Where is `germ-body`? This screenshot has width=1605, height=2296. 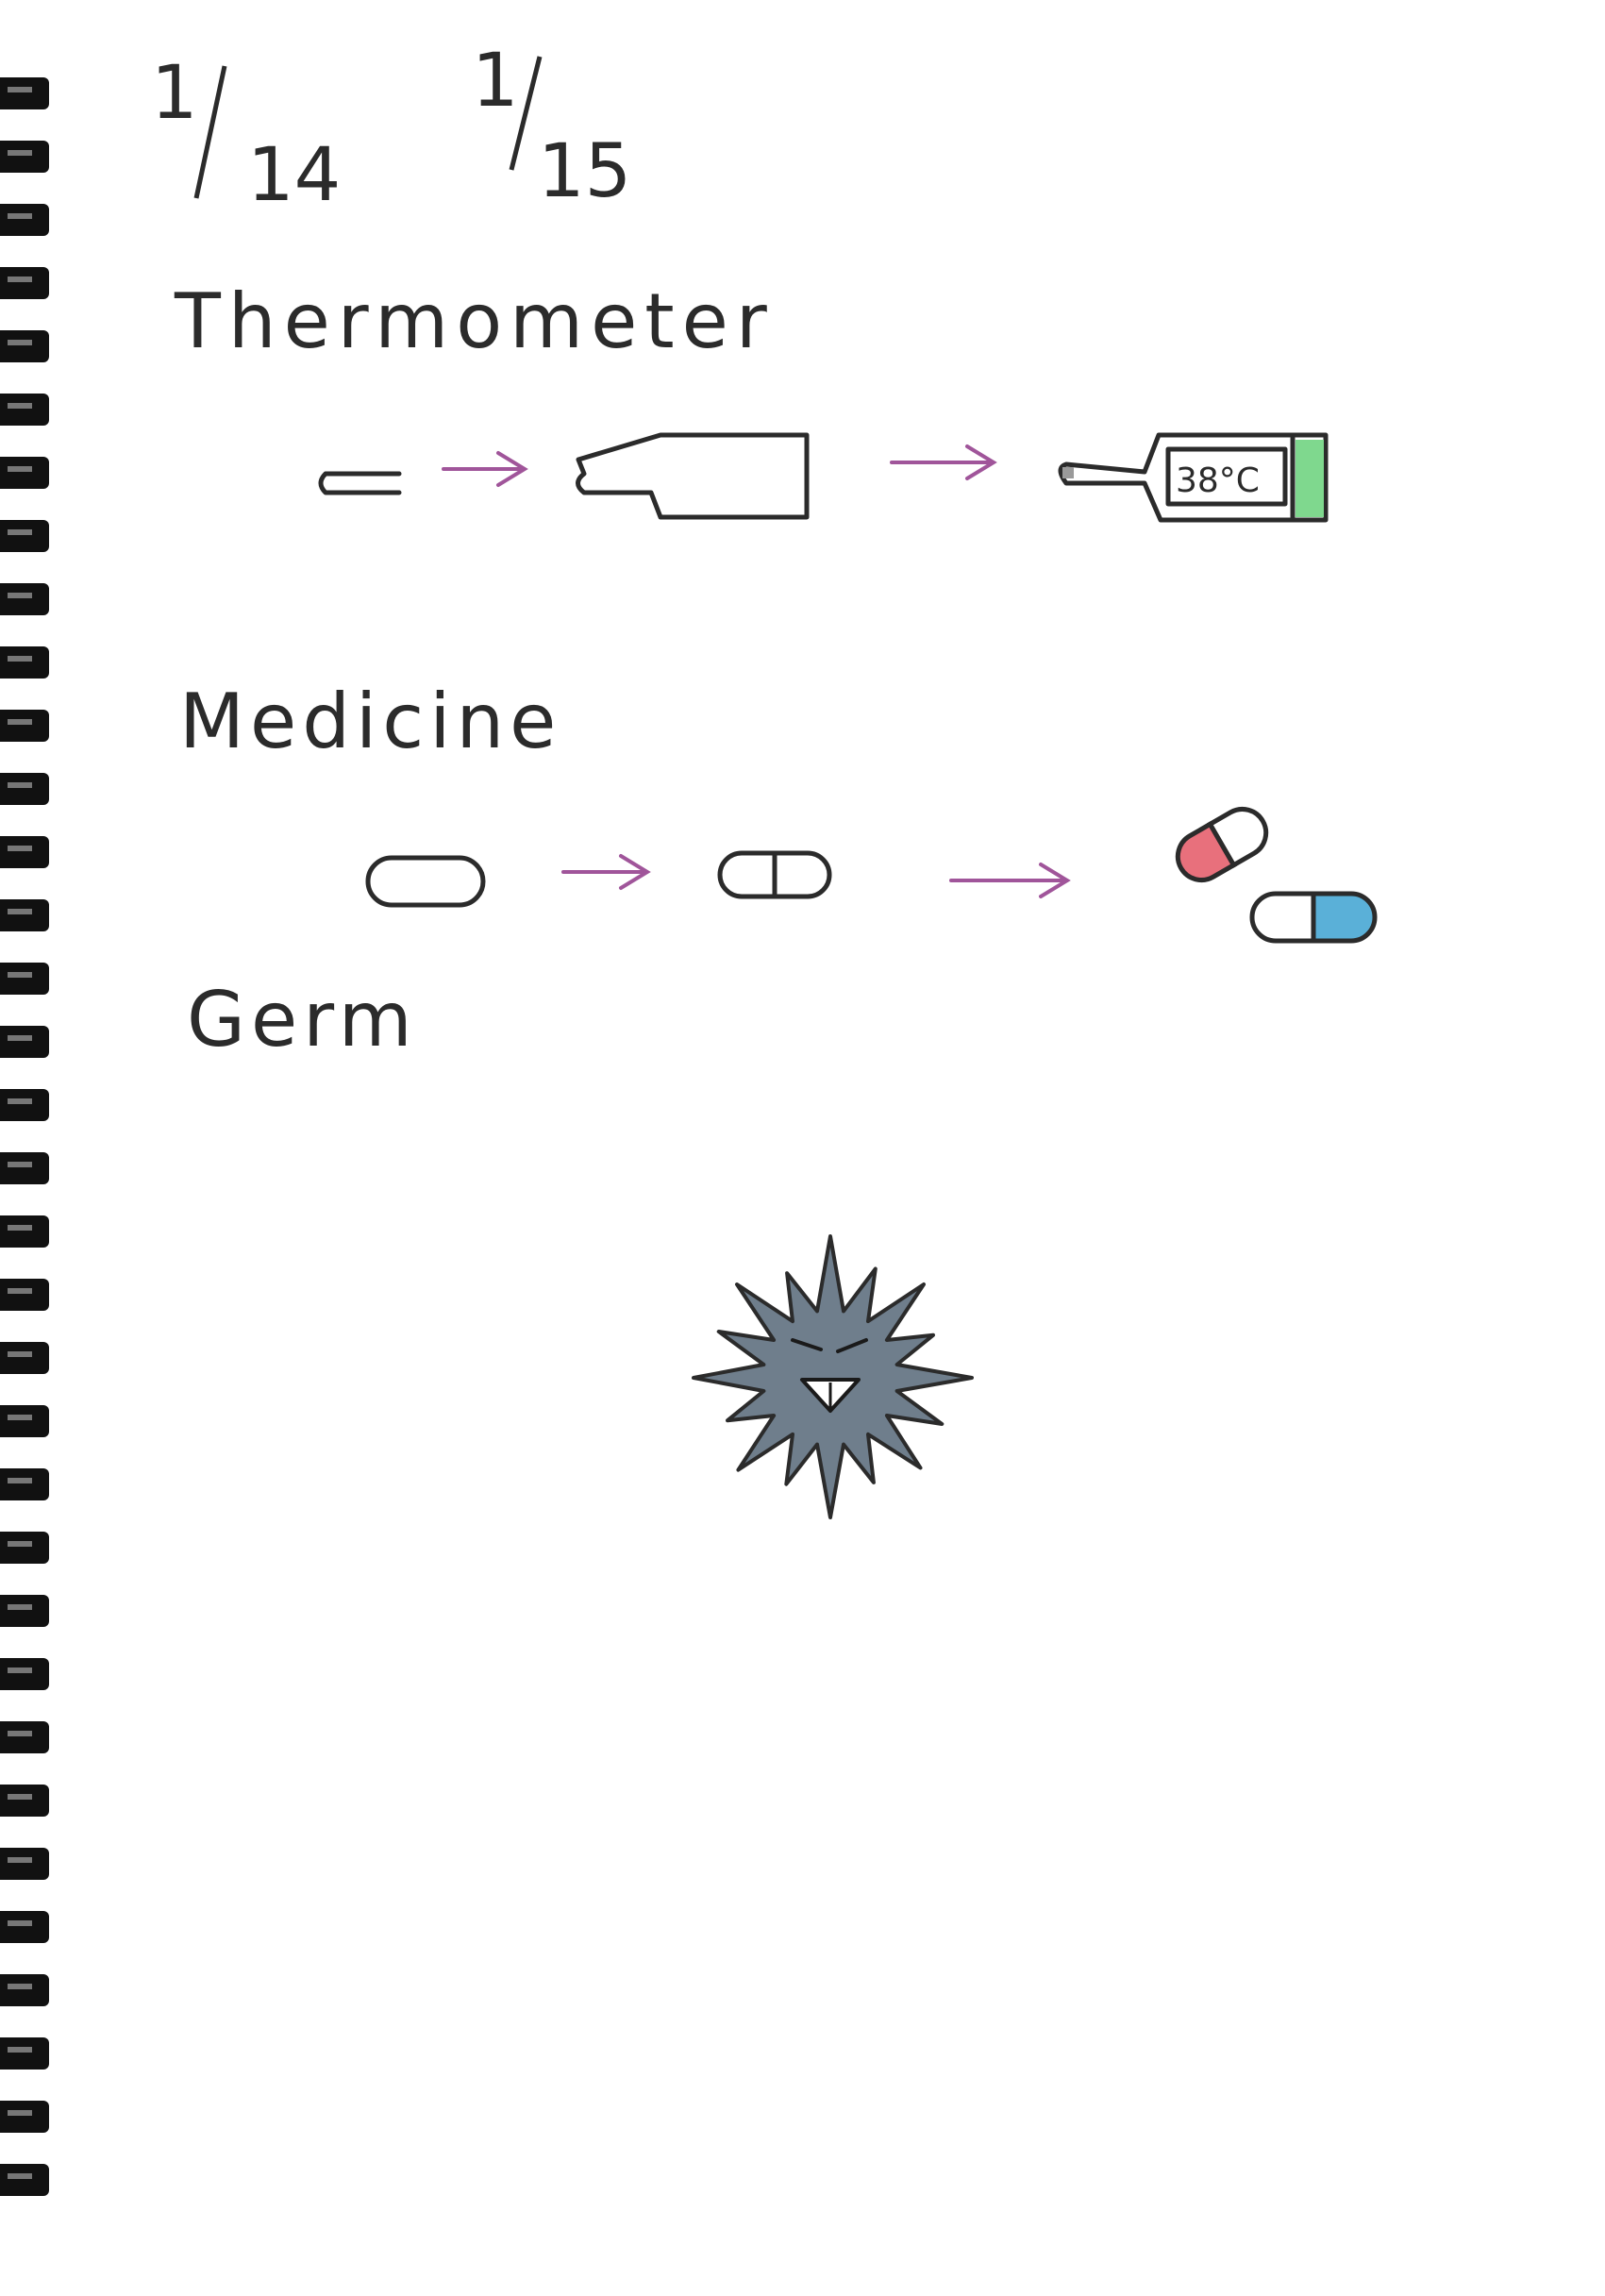
germ-body is located at coordinates (833, 1377).